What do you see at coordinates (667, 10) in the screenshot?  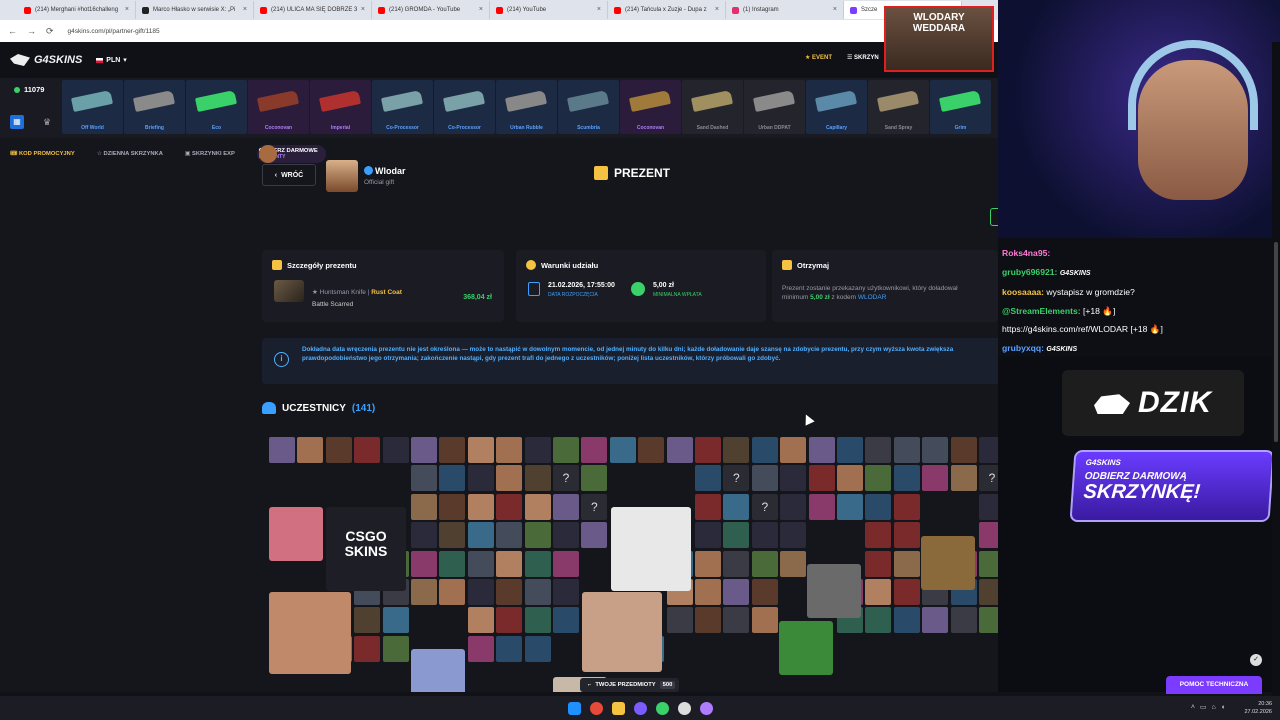 I see `browser-tab: (214) Tańcula x Zuzje - Dupa z ×` at bounding box center [667, 10].